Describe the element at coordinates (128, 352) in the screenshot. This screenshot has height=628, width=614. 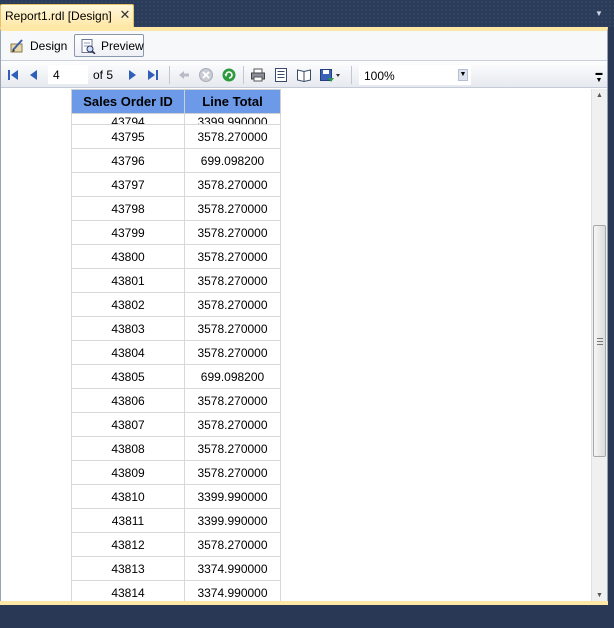
I see `cell-sales-order-id: 43804` at that location.